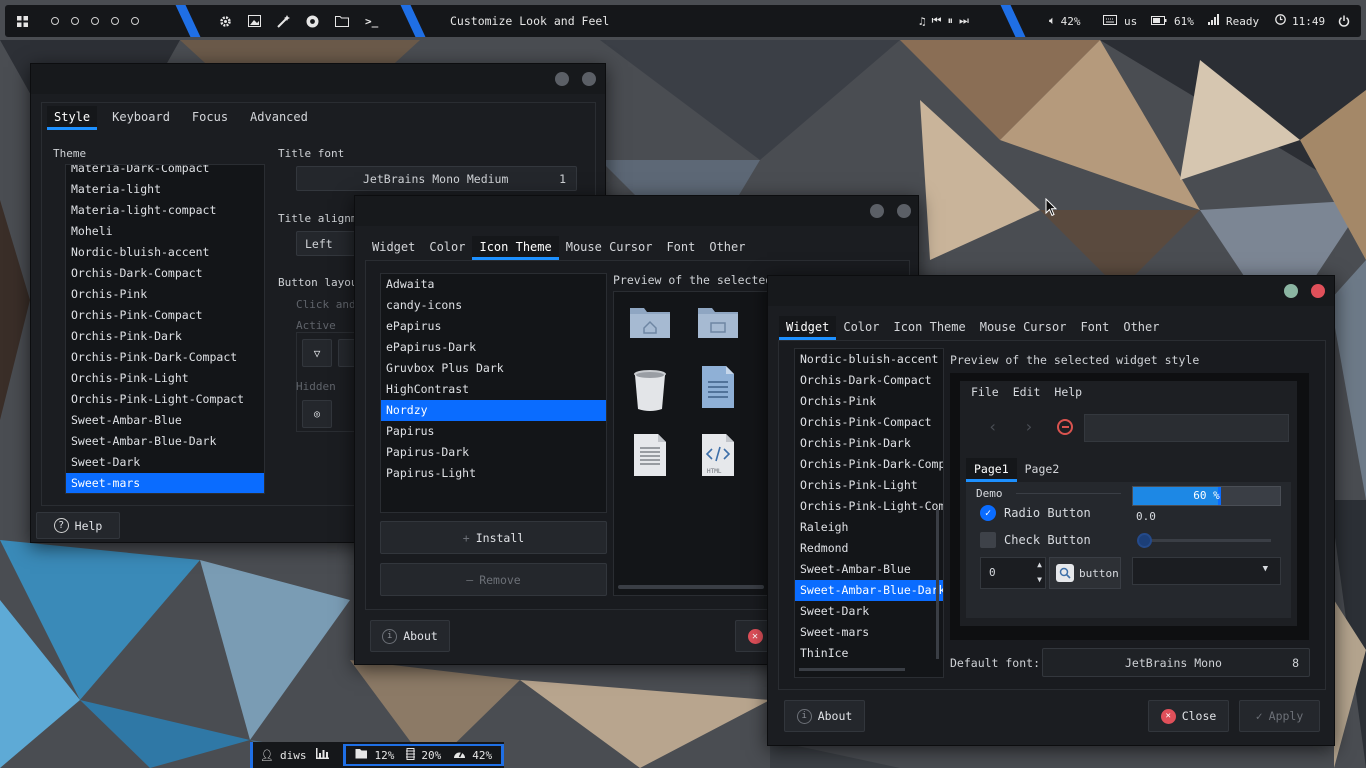 This screenshot has width=1366, height=768. Describe the element at coordinates (1027, 392) in the screenshot. I see `menu-edit: Edit` at that location.